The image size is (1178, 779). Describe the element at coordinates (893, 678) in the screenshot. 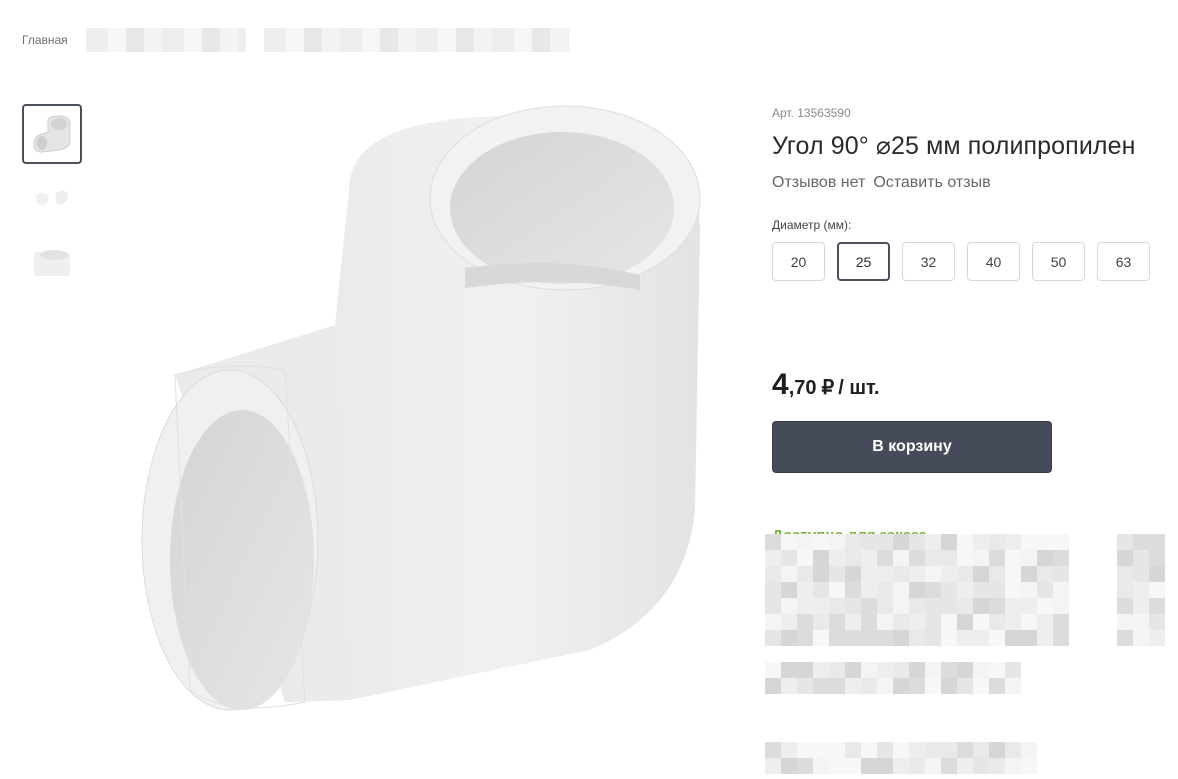

I see `redacted-delivery-info` at that location.